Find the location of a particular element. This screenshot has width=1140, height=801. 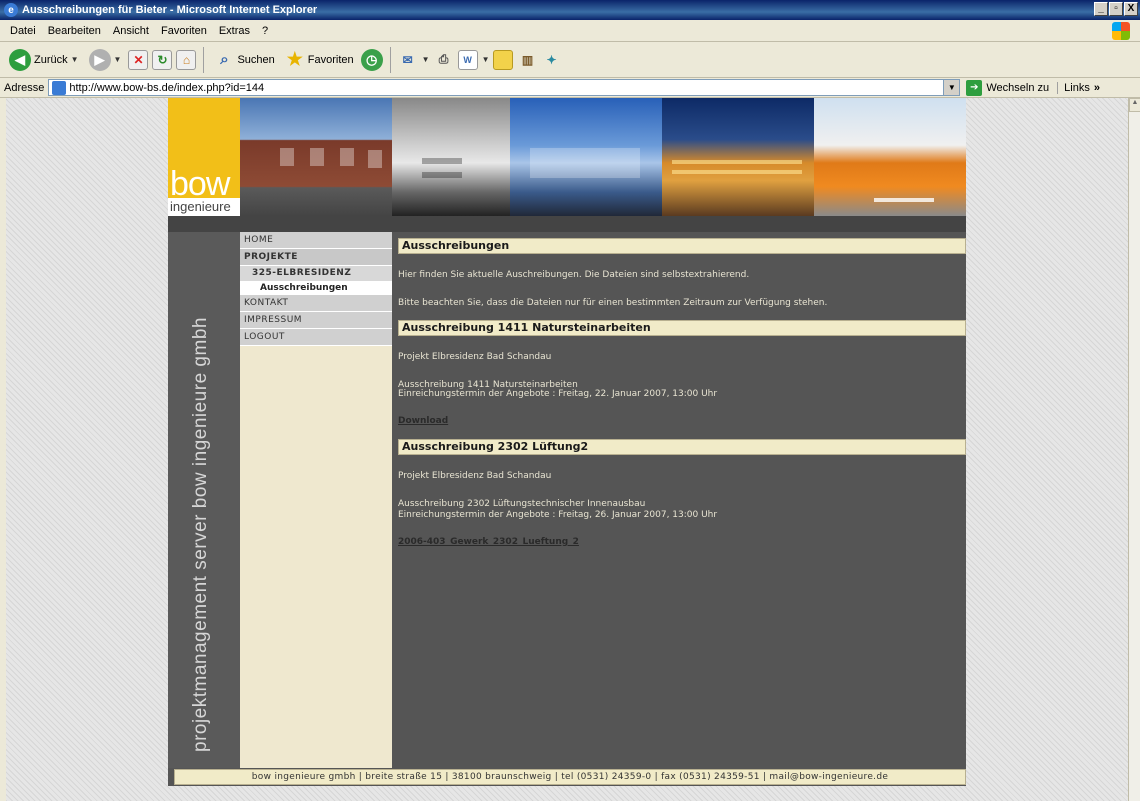

banner-photo-glass-hall is located at coordinates (586, 157).